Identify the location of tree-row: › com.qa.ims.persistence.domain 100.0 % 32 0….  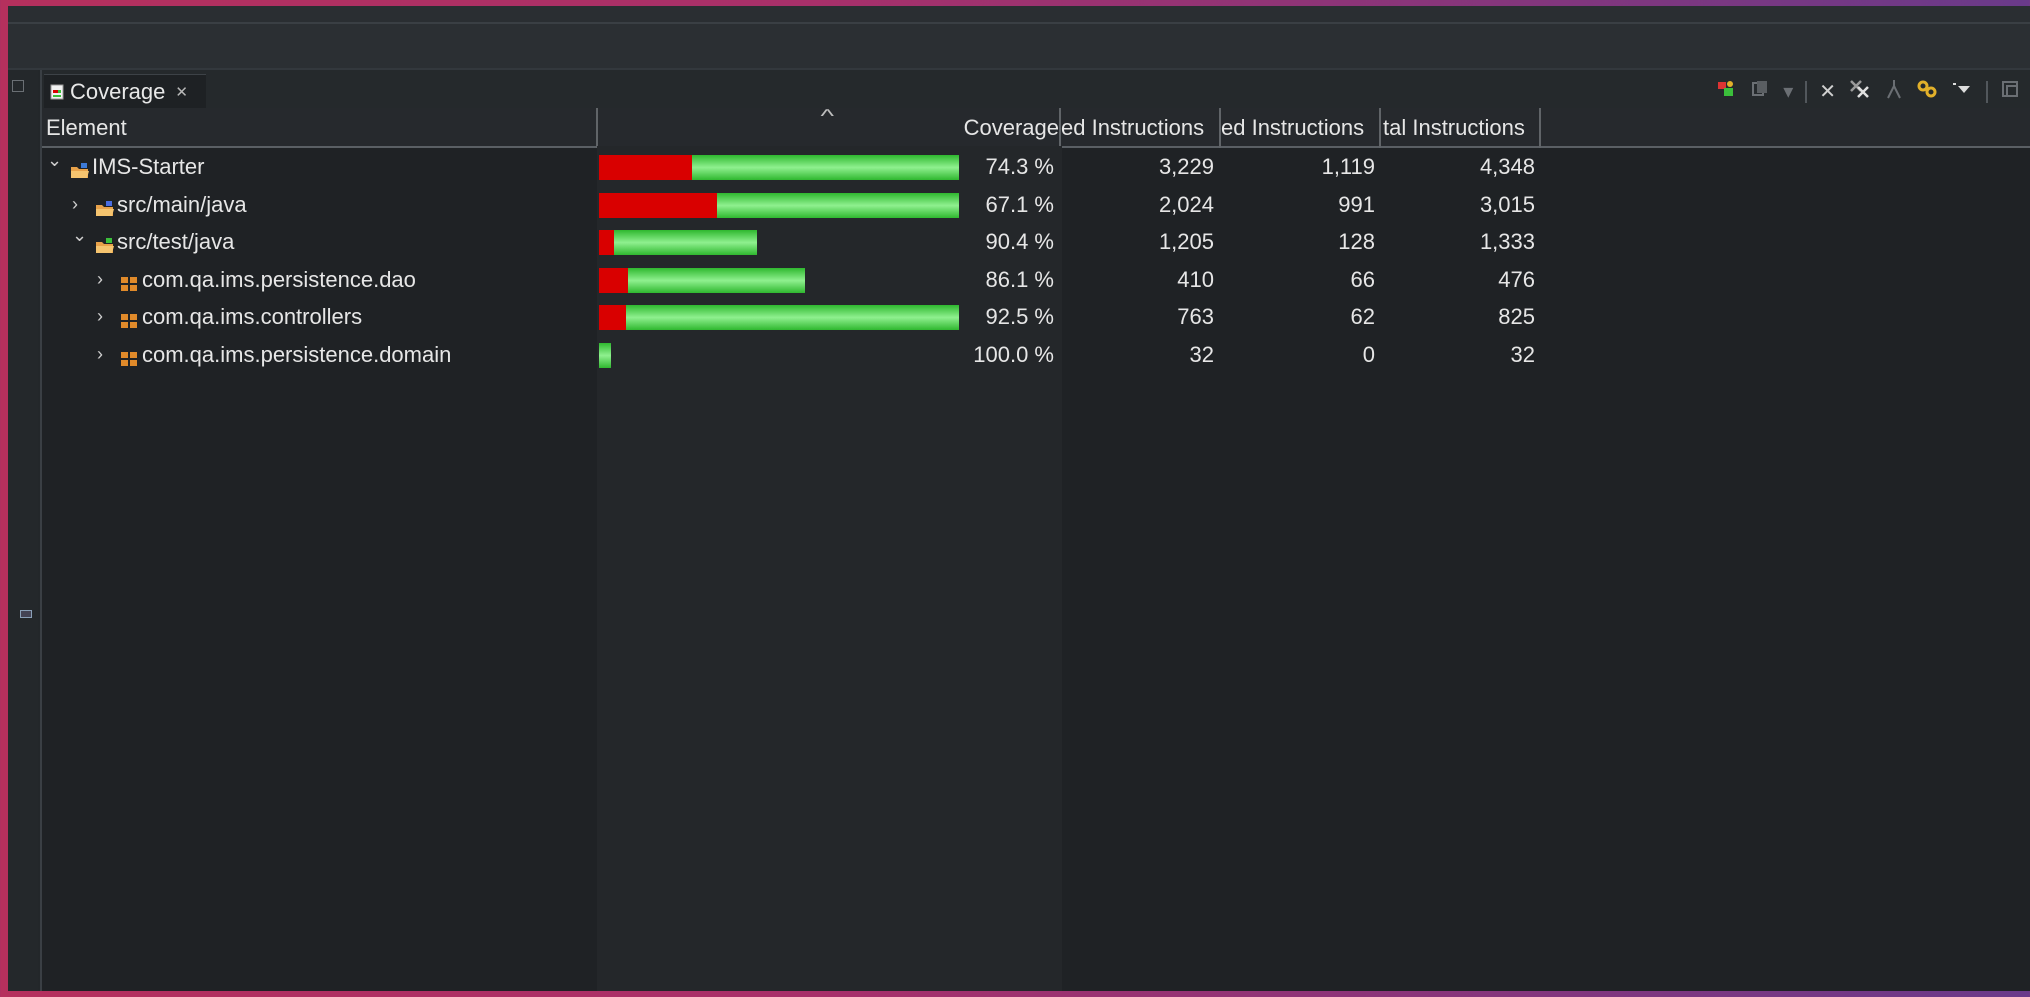
(1036, 355).